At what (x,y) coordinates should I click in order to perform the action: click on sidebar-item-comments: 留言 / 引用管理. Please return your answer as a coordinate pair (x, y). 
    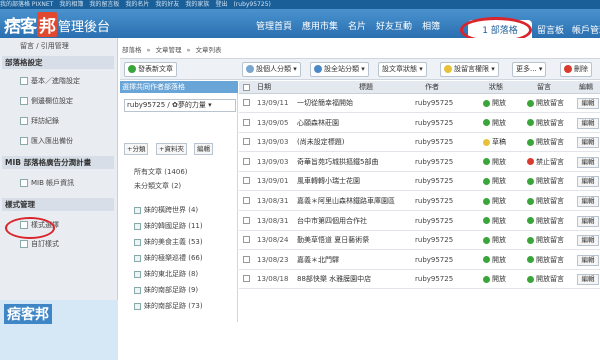
    Looking at the image, I should click on (44, 46).